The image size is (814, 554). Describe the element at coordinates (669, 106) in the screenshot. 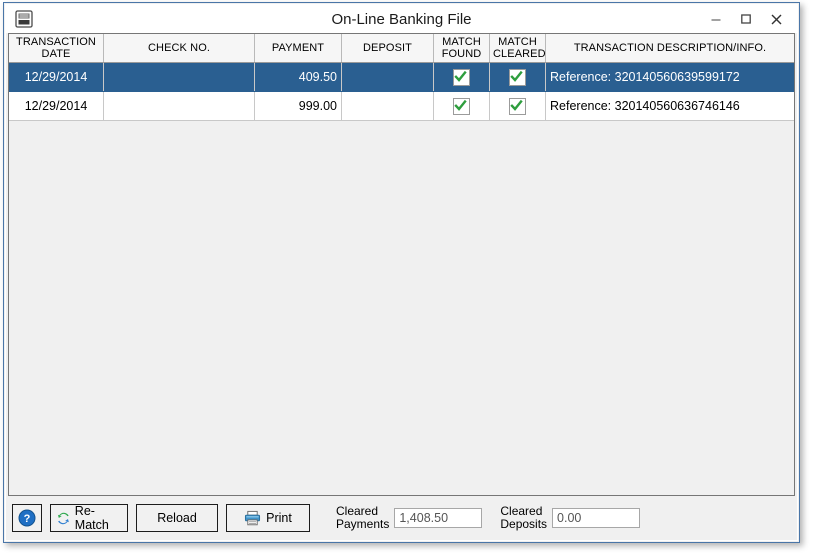

I see `cell-transaction-description: Reference: 320140560636746146` at that location.